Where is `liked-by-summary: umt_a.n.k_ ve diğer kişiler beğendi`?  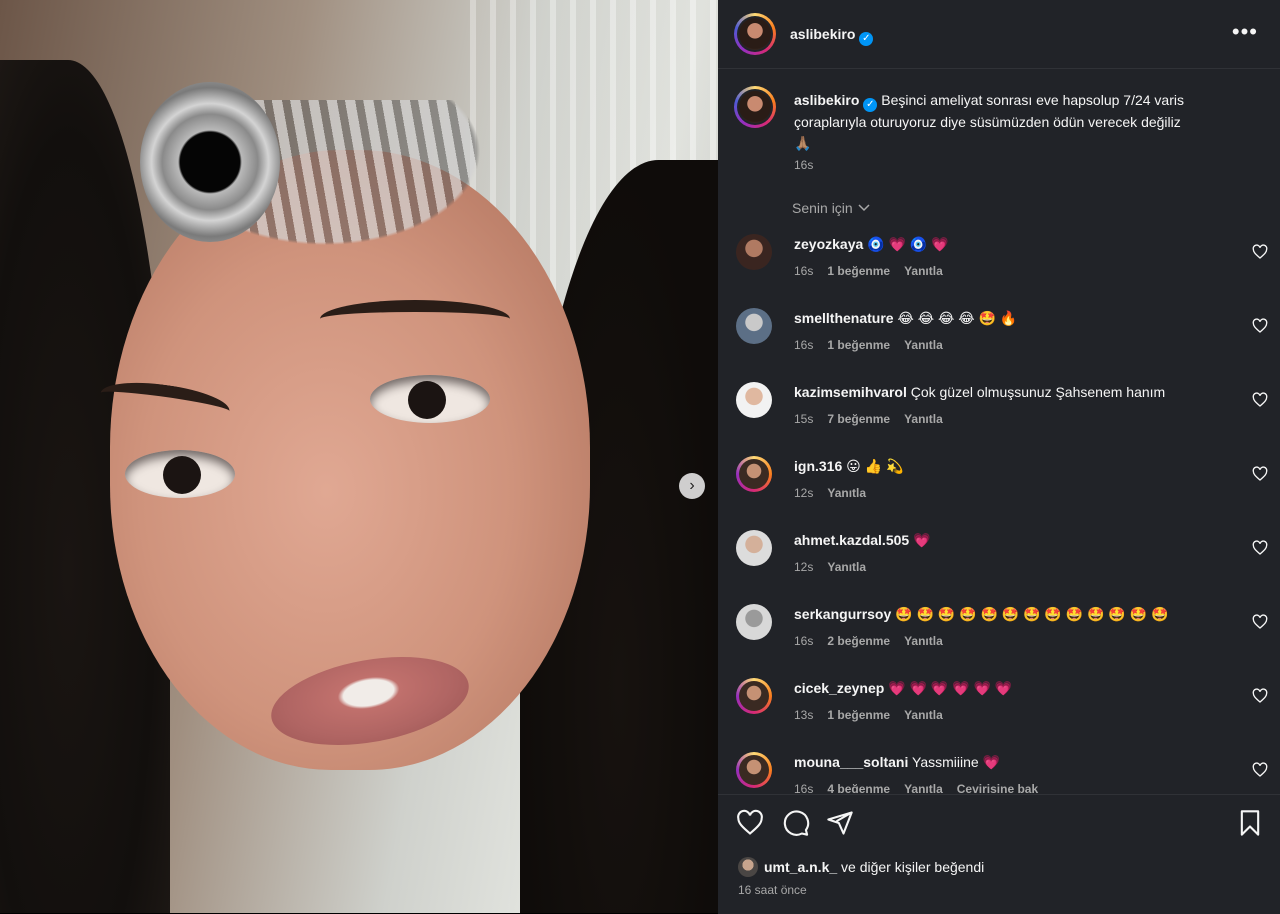
liked-by-summary: umt_a.n.k_ ve diğer kişiler beğendi is located at coordinates (861, 867).